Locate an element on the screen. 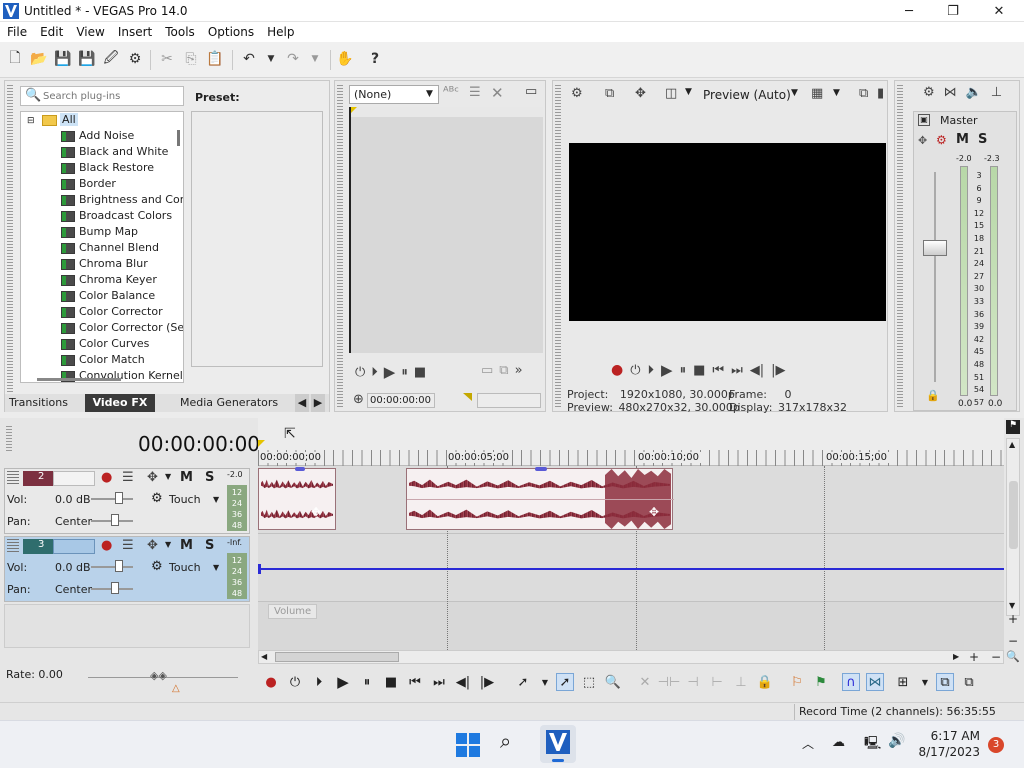 The width and height of the screenshot is (1024, 768). selection-tool-icon: ⬚ is located at coordinates (589, 682).